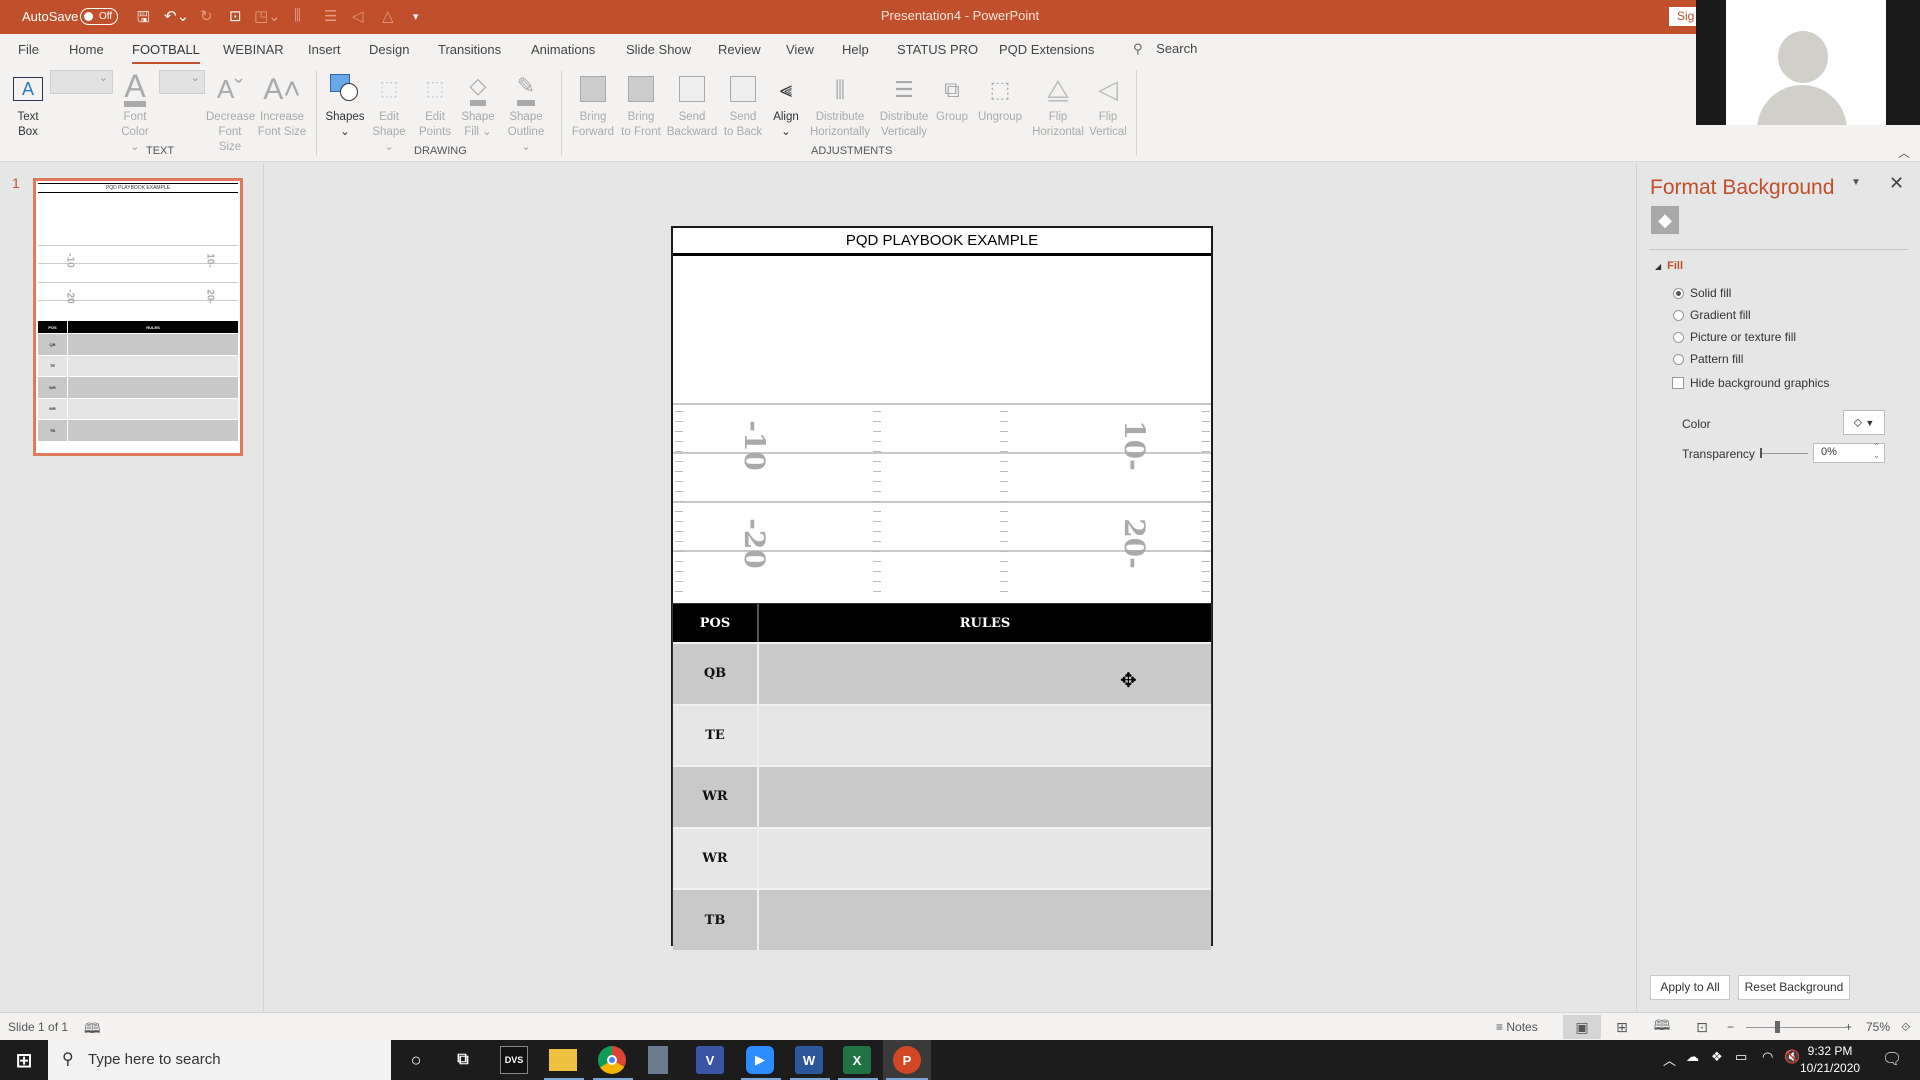  What do you see at coordinates (710, 1060) in the screenshot?
I see `visio-icon: V` at bounding box center [710, 1060].